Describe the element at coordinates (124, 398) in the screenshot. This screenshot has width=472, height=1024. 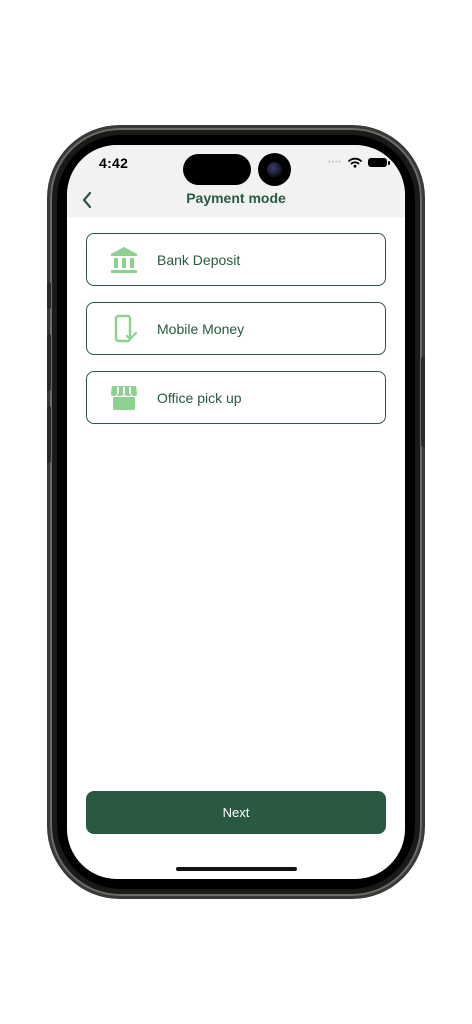
I see `storefront-icon` at that location.